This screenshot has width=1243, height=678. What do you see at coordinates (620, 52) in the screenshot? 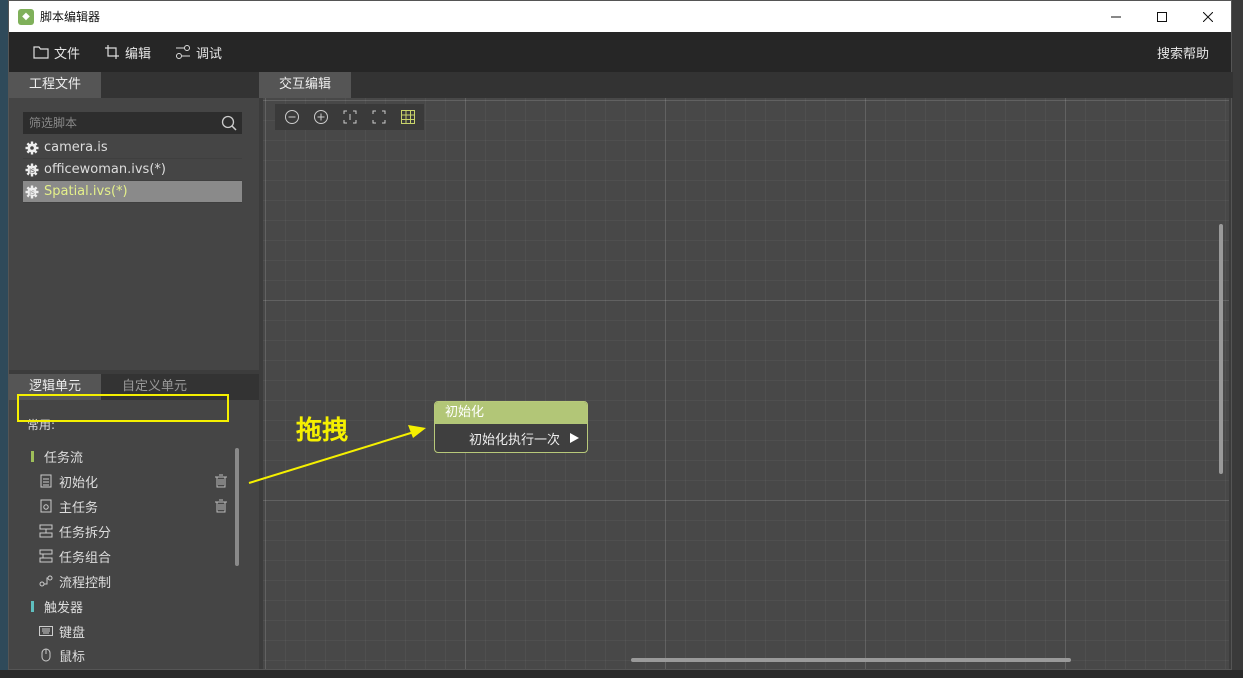
I see `menu-bar: 文件 编辑 调试 搜索帮助` at bounding box center [620, 52].